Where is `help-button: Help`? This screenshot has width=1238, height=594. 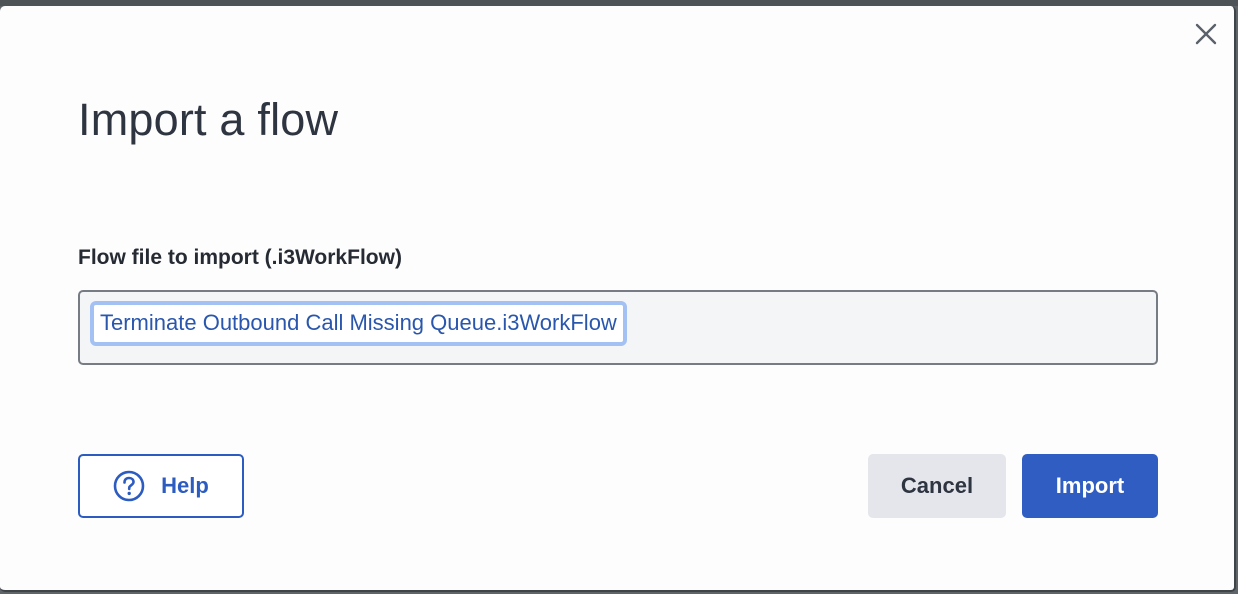
help-button: Help is located at coordinates (161, 486).